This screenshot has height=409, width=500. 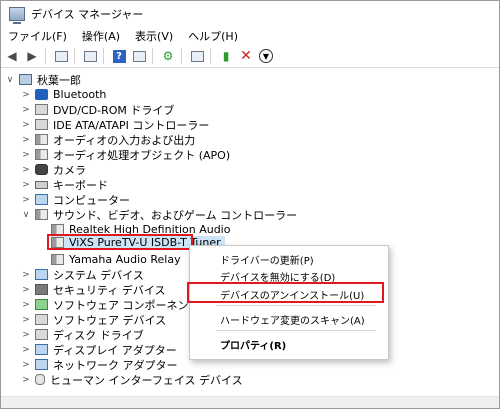 I want to click on context-scan-hardware: ハードウェア変更のスキャン(A), so click(x=292, y=319).